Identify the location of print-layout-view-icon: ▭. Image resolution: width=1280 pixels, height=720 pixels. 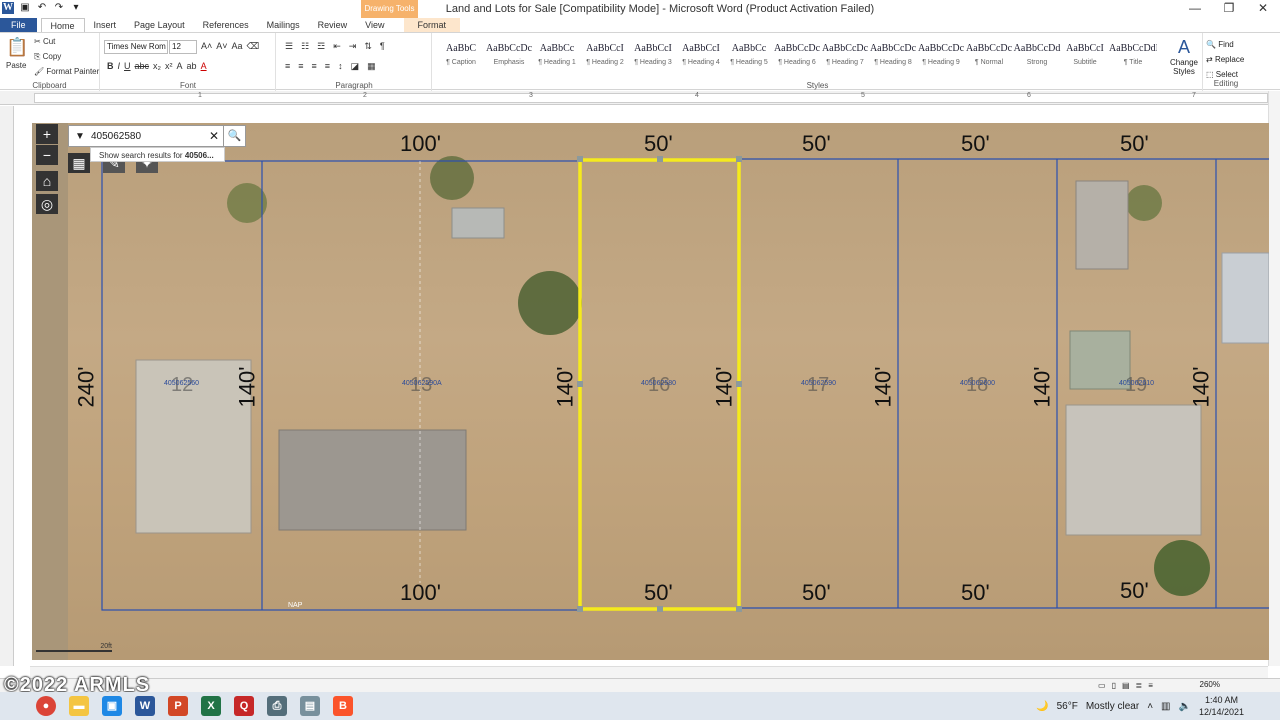
(1102, 685).